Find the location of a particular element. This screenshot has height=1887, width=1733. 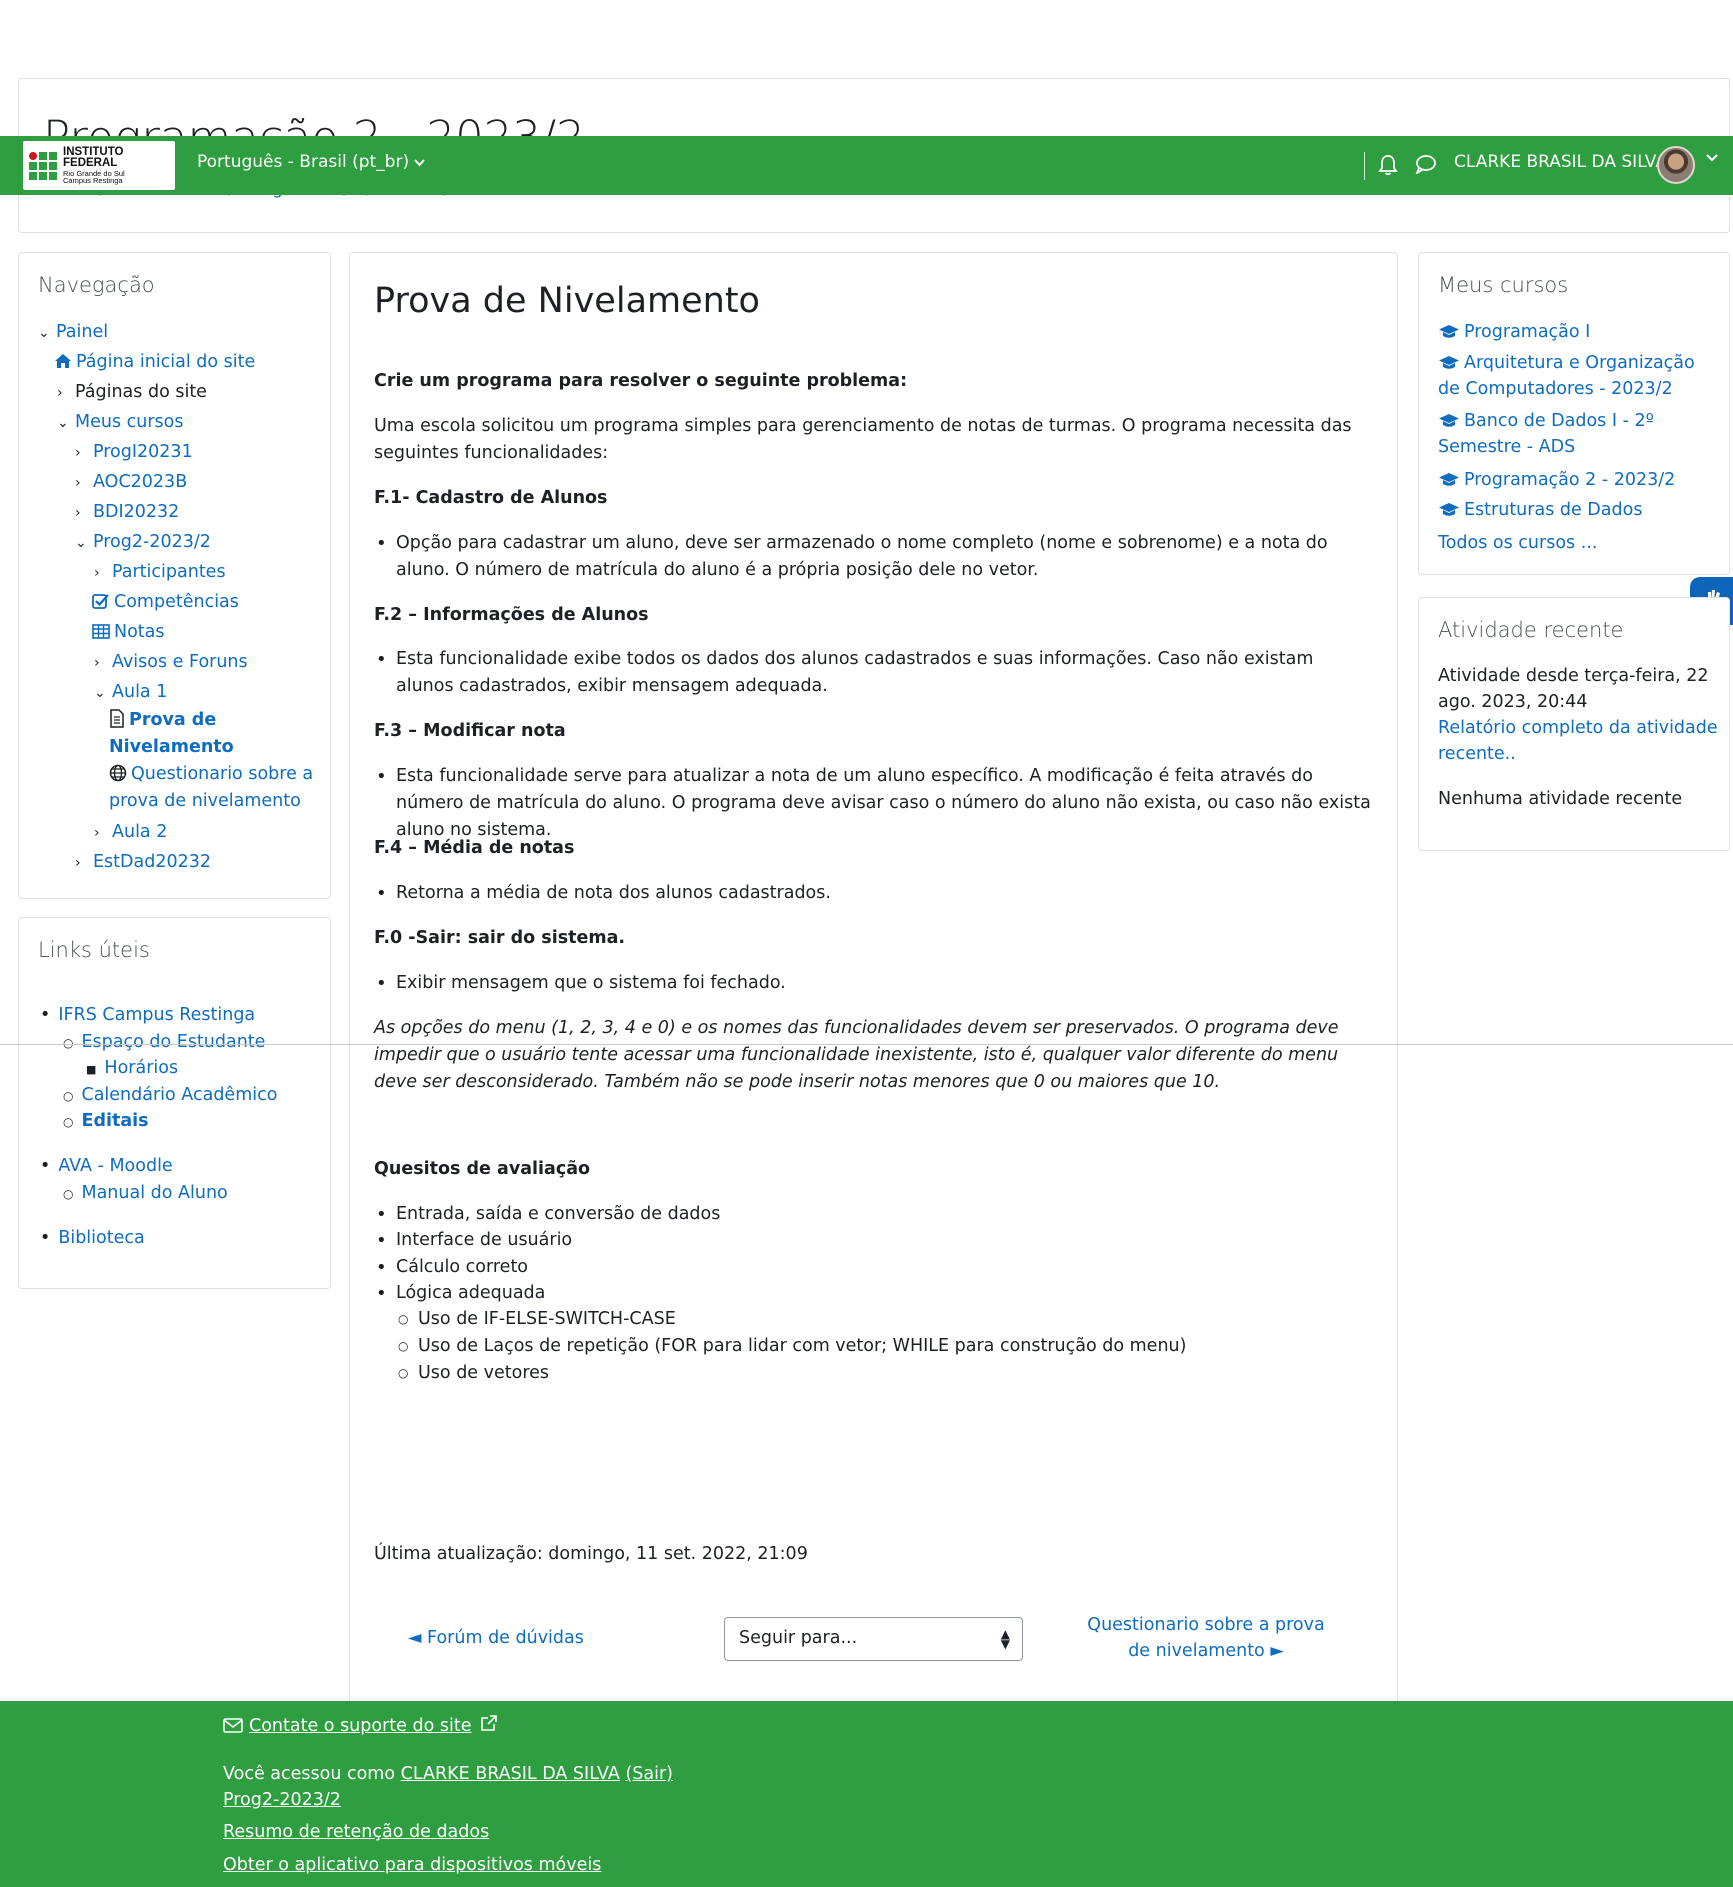

globe-icon is located at coordinates (118, 773).